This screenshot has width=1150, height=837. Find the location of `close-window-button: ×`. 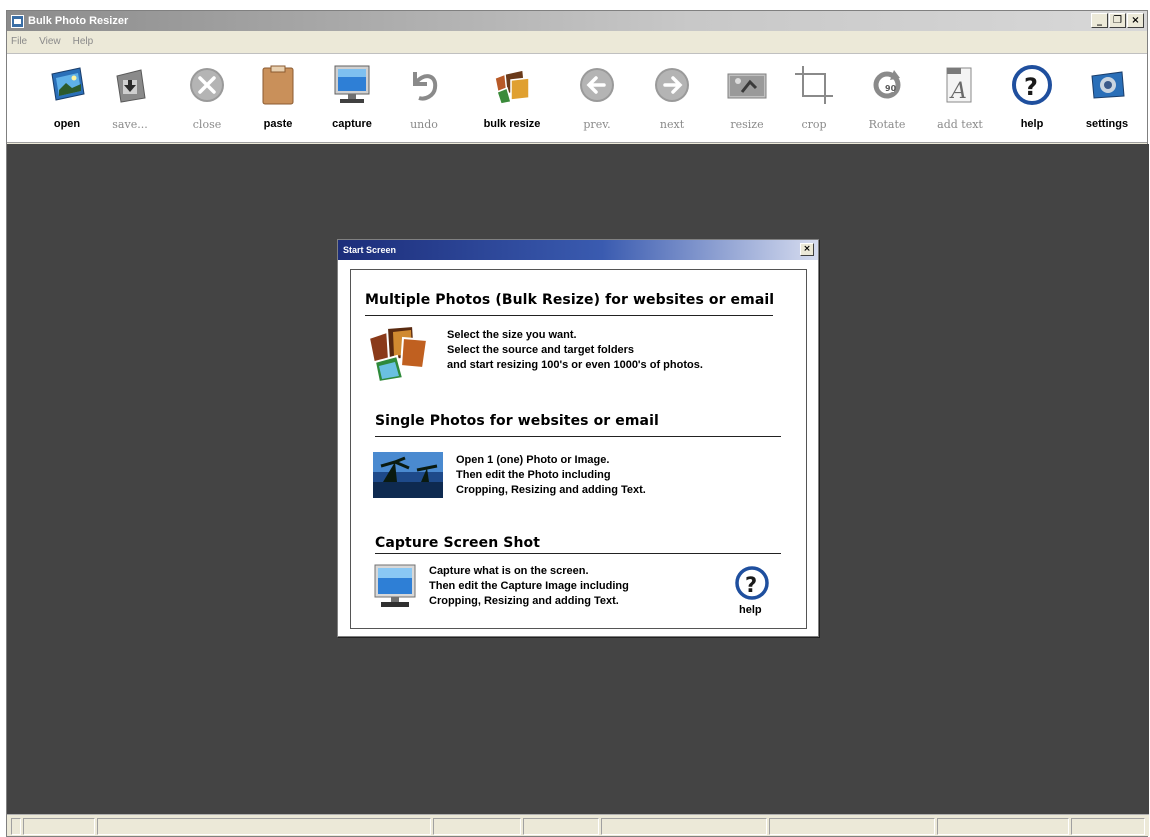

close-window-button: × is located at coordinates (1135, 20).